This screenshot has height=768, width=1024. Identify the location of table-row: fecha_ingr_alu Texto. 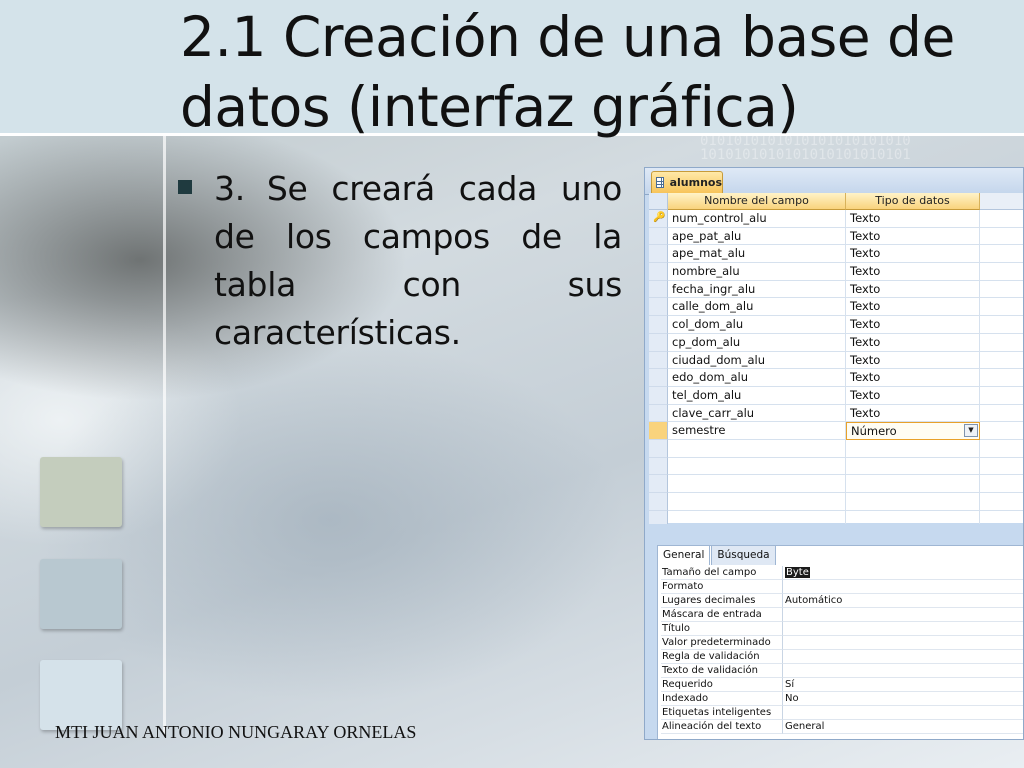
(836, 289).